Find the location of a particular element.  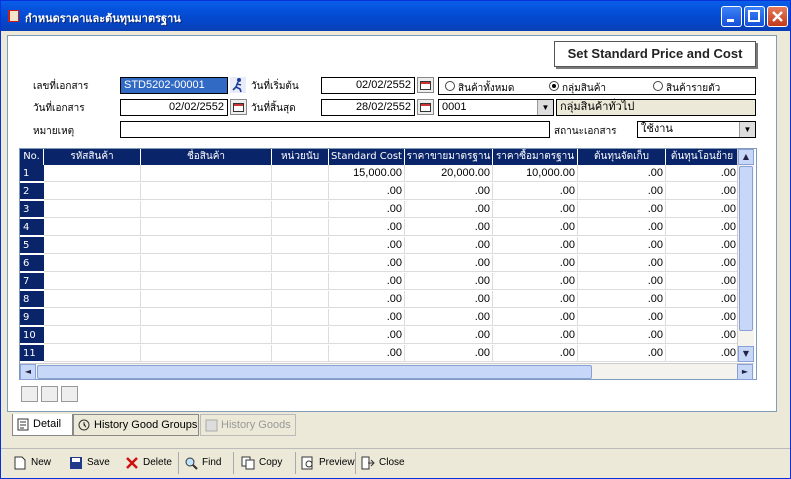

row-number: 10 is located at coordinates (32, 335).